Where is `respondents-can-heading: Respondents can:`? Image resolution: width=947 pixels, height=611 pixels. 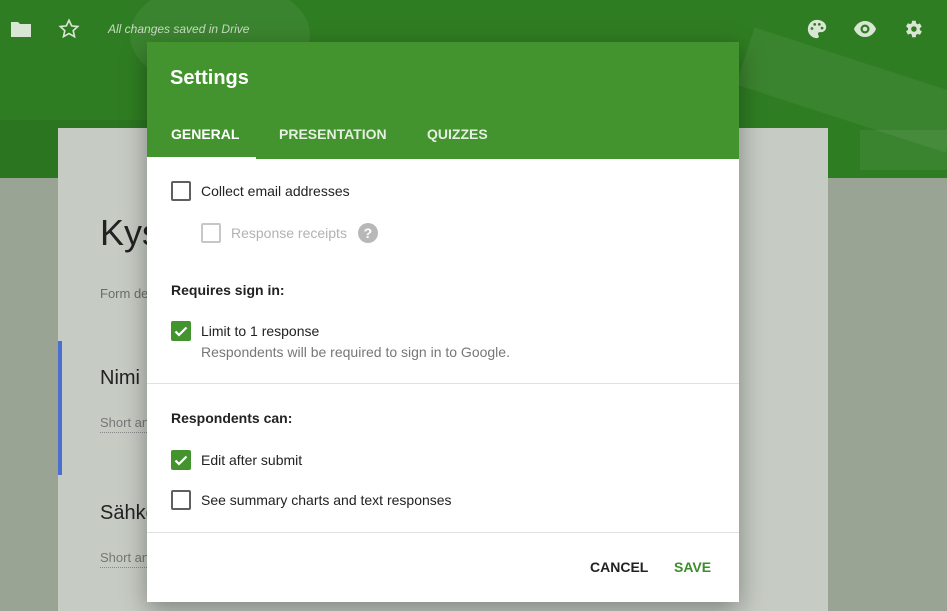
respondents-can-heading: Respondents can: is located at coordinates (232, 418).